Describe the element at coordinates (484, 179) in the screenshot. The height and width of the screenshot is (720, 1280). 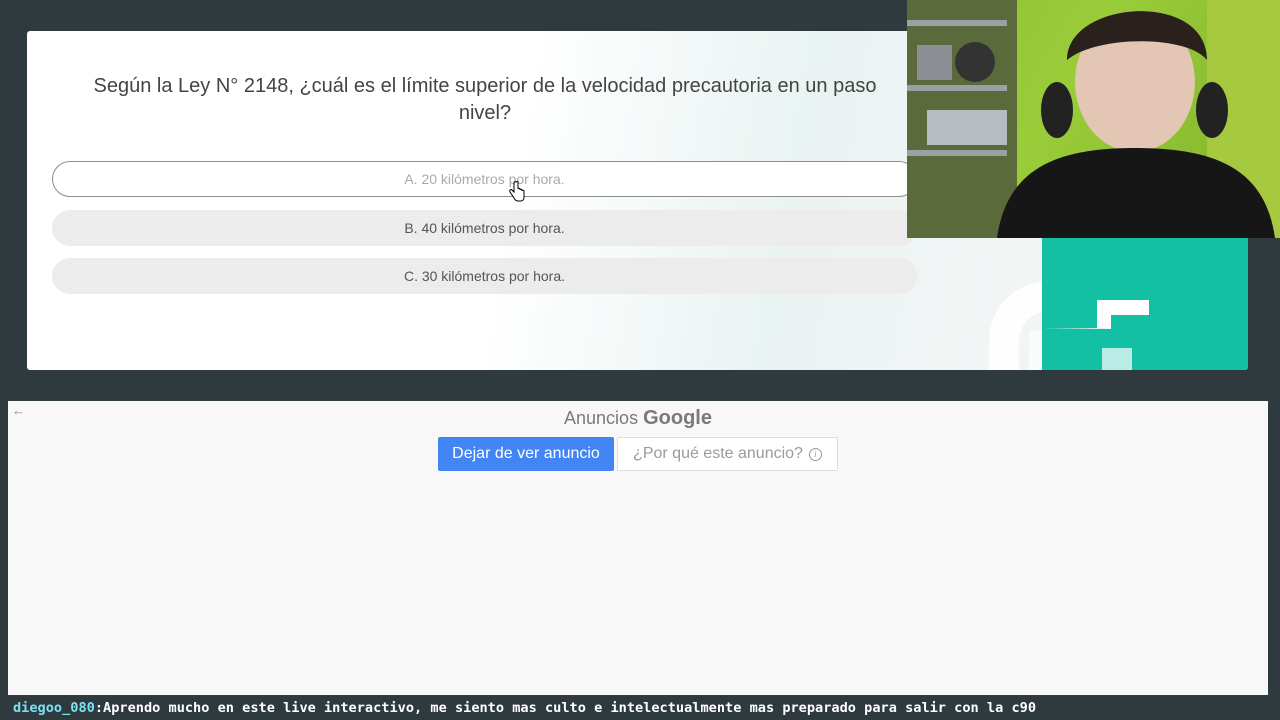
I see `answer-option-a: A. 20 kilómetros por hora.` at that location.